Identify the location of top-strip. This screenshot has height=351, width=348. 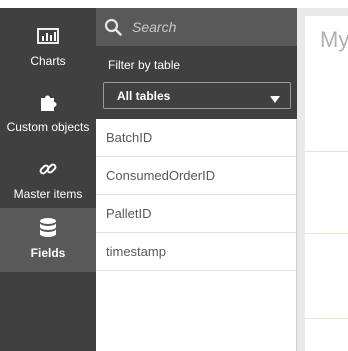
(174, 4).